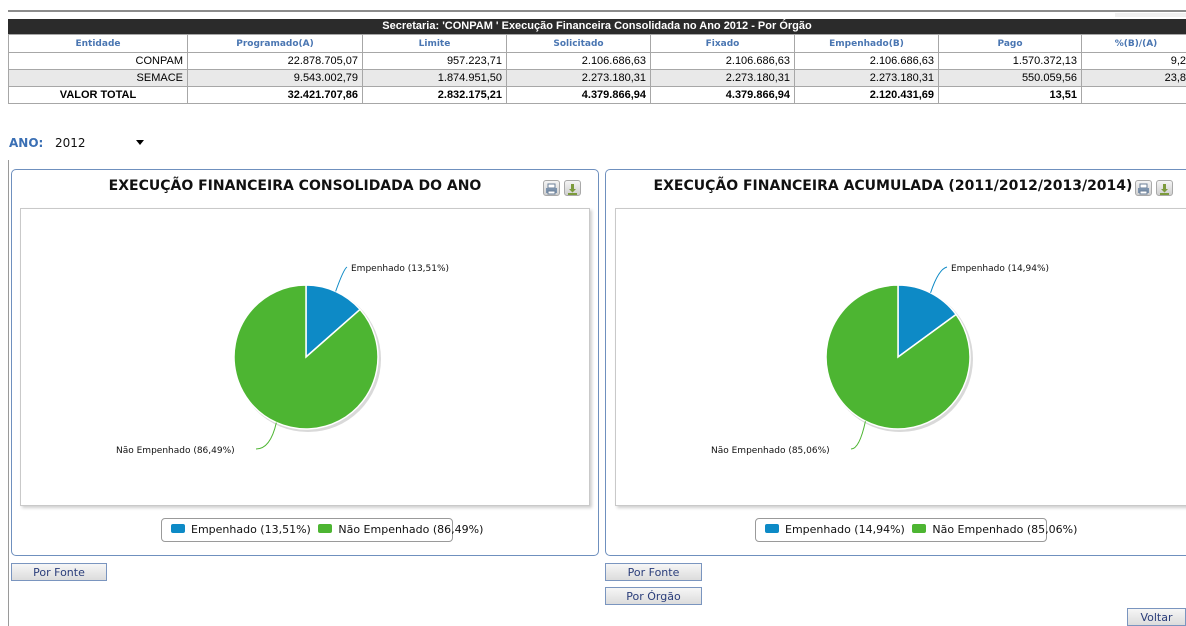 This screenshot has width=1186, height=626. What do you see at coordinates (1010, 61) in the screenshot?
I see `cell-pago: 1.570.372,13` at bounding box center [1010, 61].